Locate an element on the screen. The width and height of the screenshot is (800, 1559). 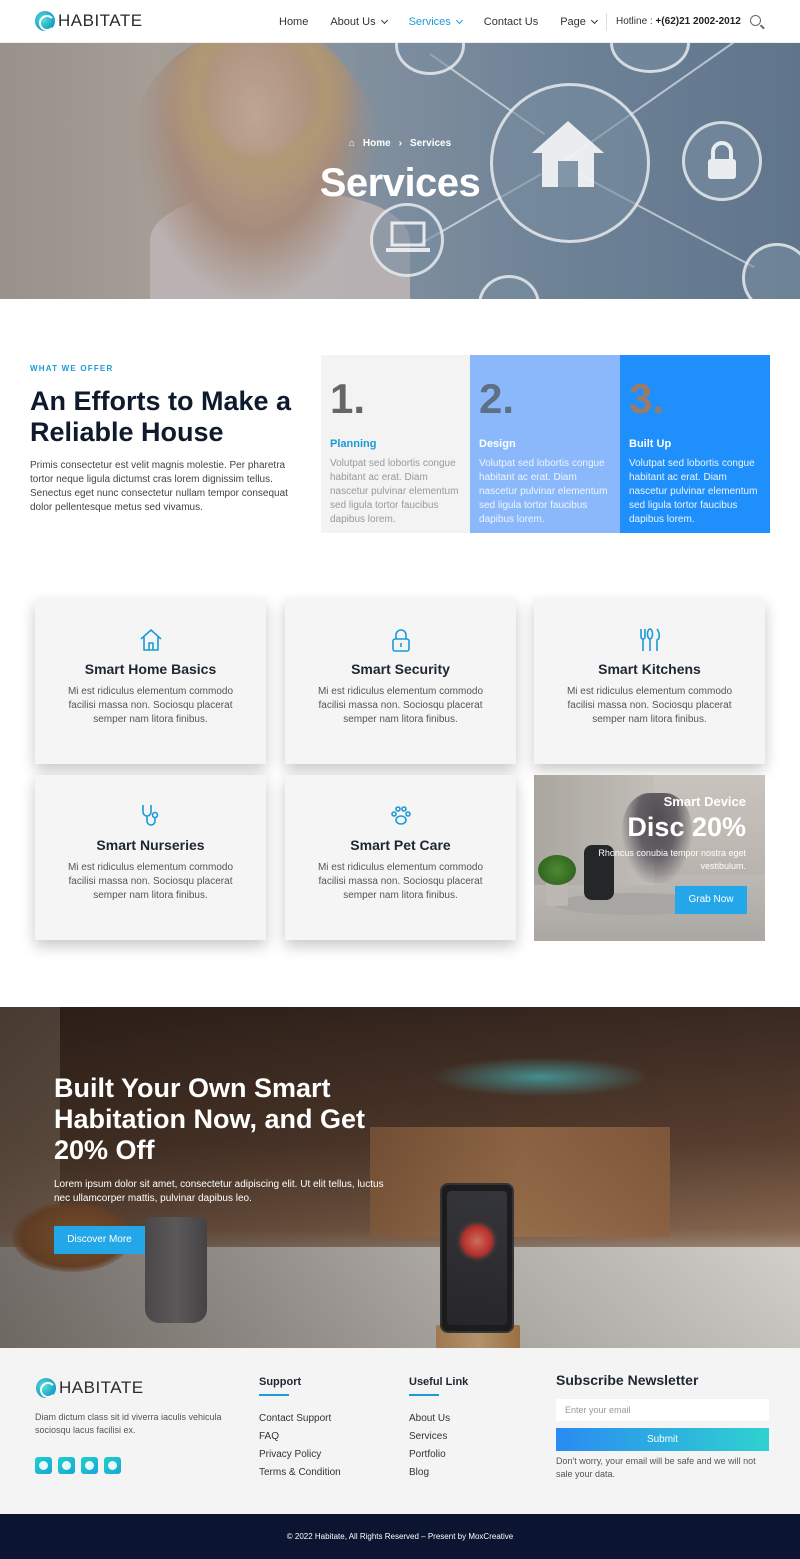
card-title: Smart Home Basics is located at coordinates (150, 669).